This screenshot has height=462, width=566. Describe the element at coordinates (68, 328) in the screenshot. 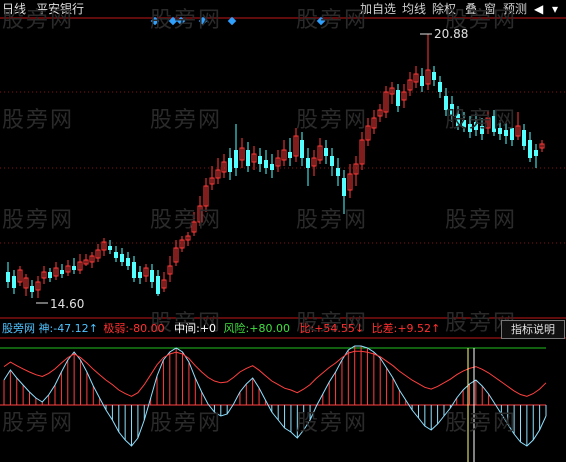

I see `legend-item-shen: 神:-47.12↑` at that location.